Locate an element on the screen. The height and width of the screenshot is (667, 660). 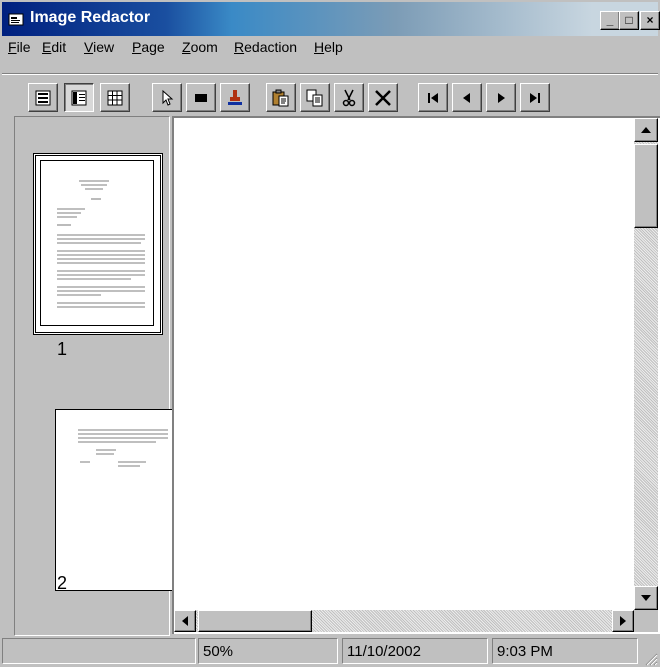
arrow-left-icon is located at coordinates (185, 621).